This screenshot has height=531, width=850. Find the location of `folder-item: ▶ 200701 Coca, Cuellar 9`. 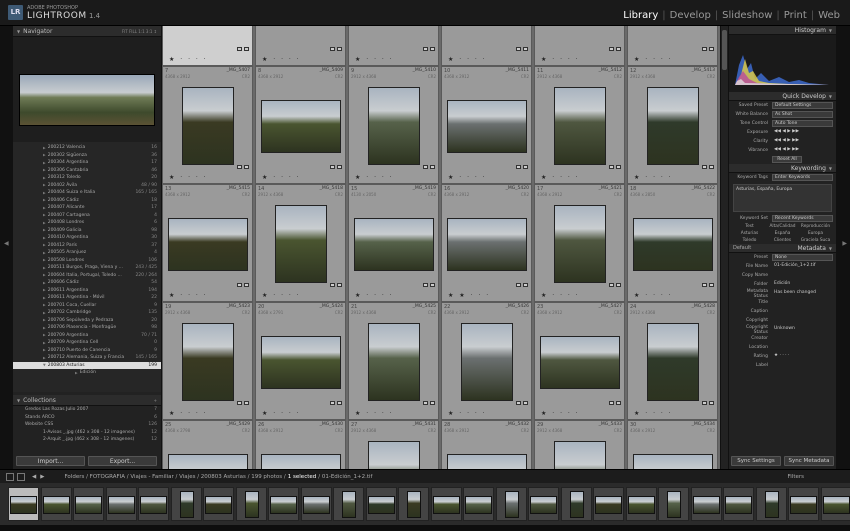

folder-item: ▶ 200701 Coca, Cuellar 9 is located at coordinates (87, 306).